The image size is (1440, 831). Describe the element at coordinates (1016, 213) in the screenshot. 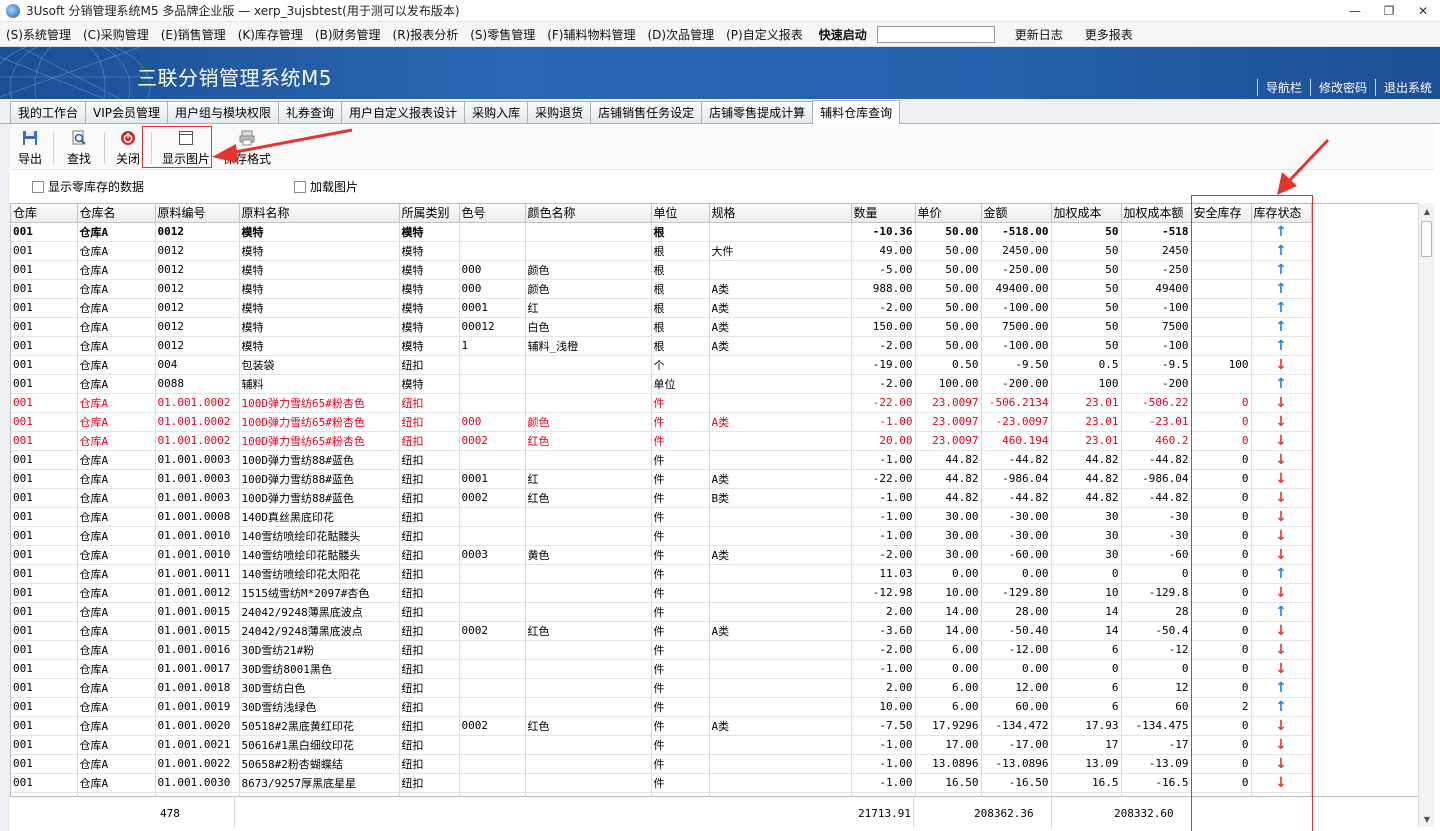

I see `col-amount: 金额` at that location.